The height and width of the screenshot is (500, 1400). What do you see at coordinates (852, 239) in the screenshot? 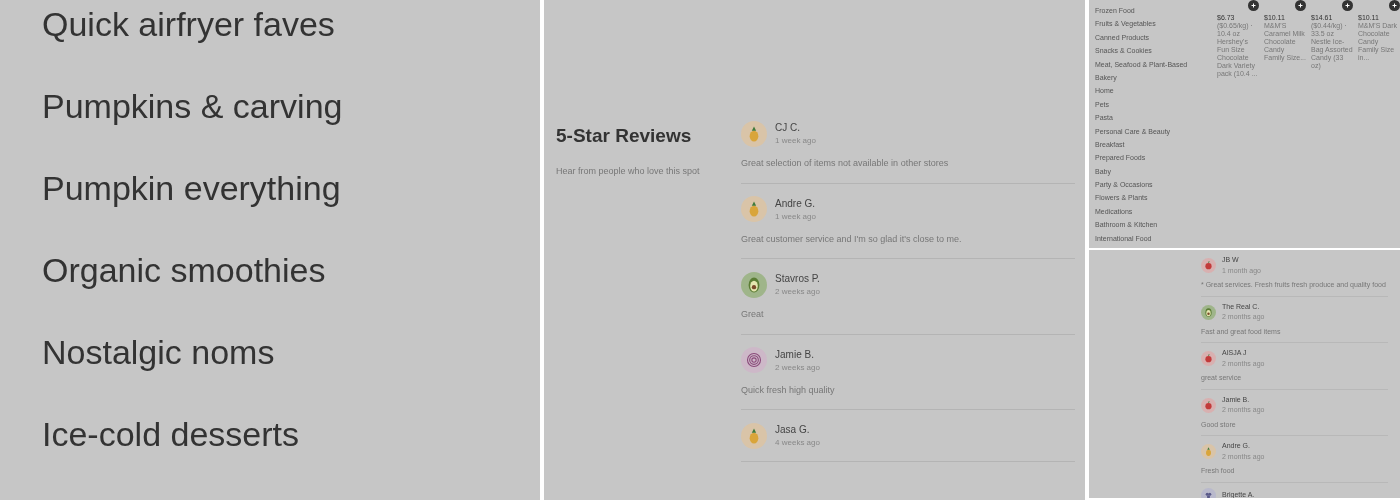
I see `review-text: Great customer service and I'm so glad it's close to me.` at bounding box center [852, 239].